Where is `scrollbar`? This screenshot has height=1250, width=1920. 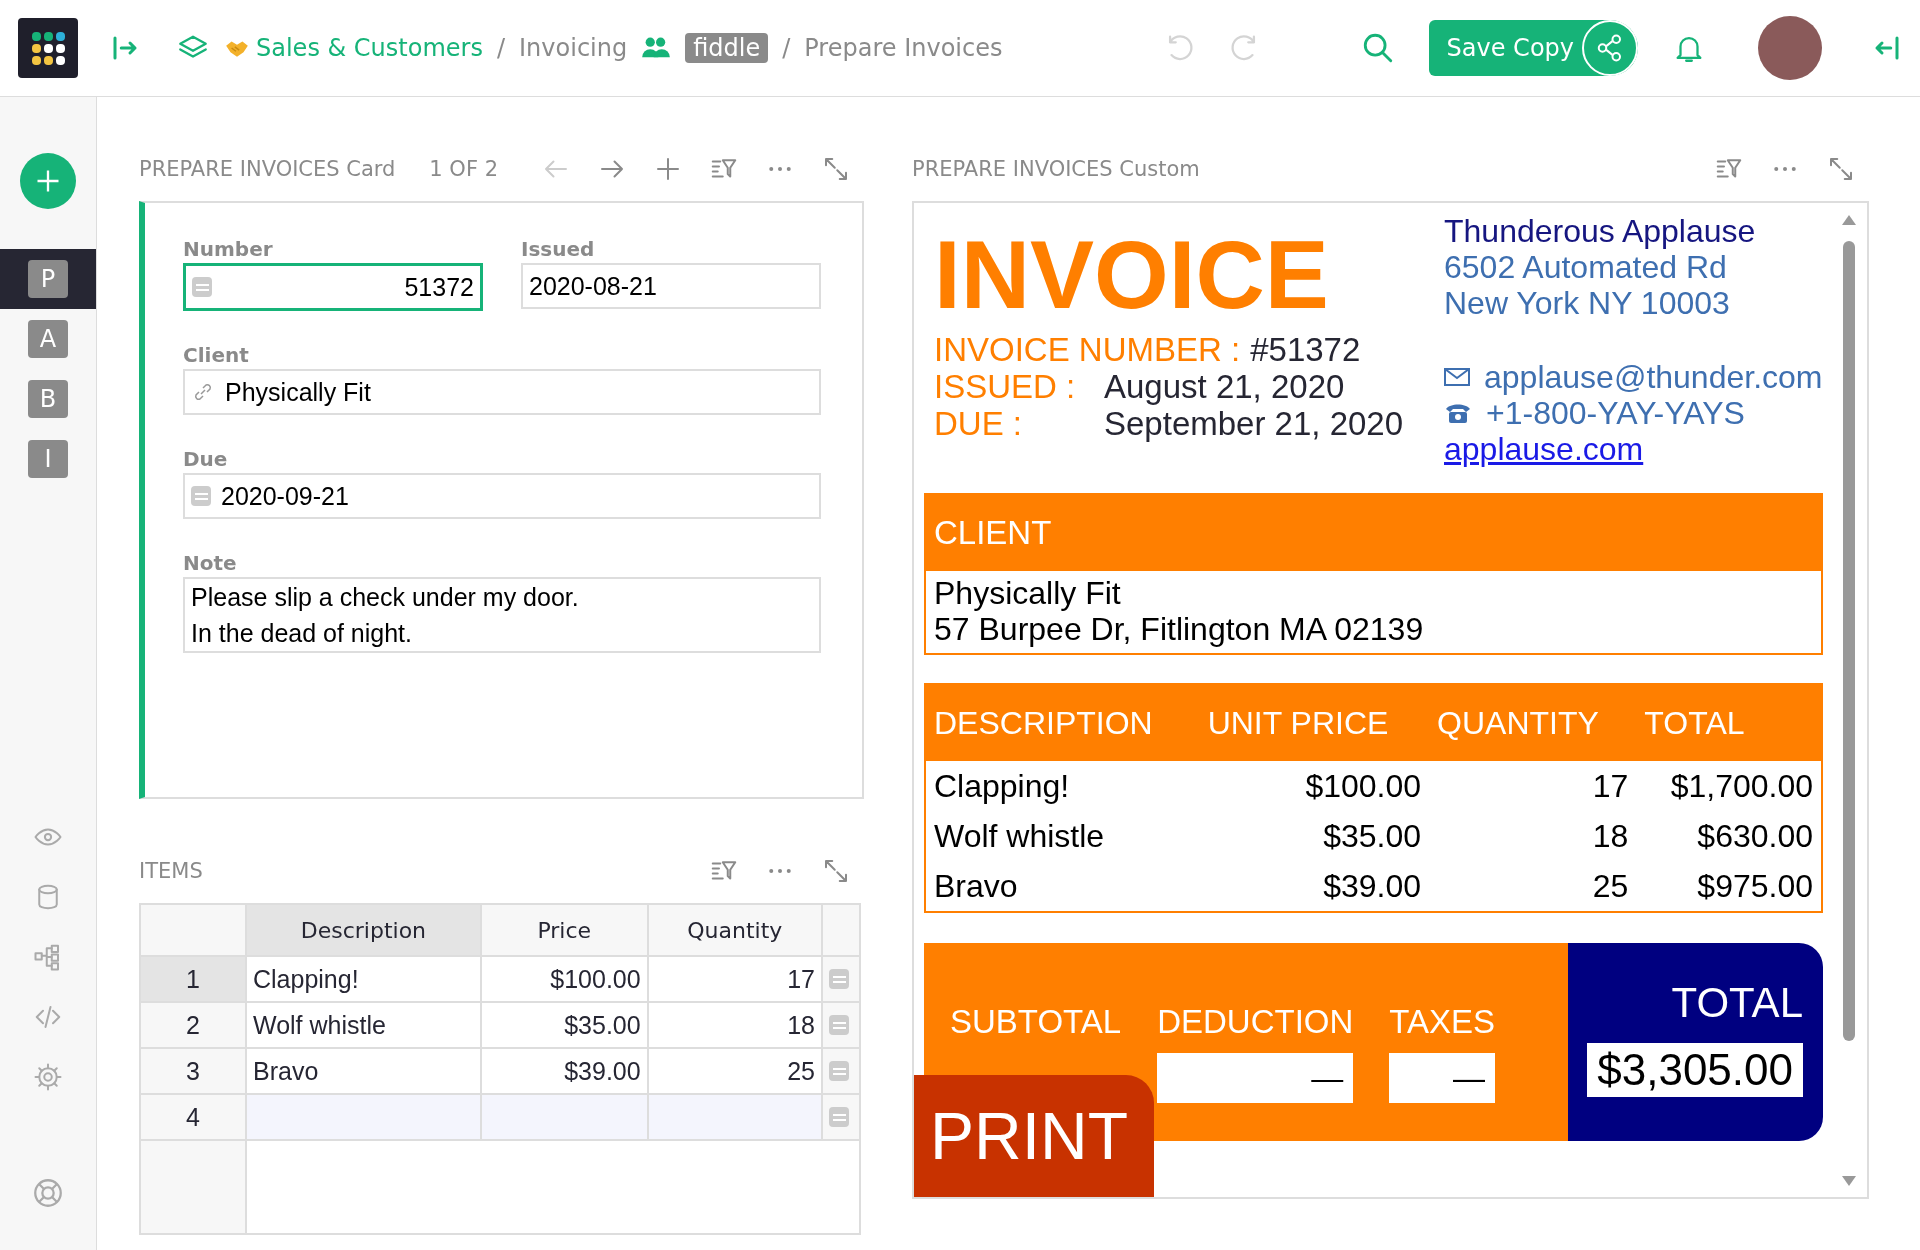 scrollbar is located at coordinates (1849, 700).